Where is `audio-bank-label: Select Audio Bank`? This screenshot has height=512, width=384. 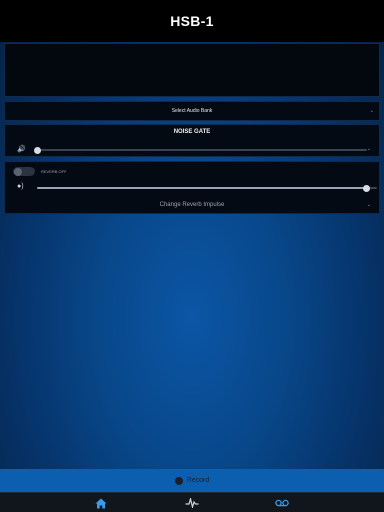
audio-bank-label: Select Audio Bank is located at coordinates (192, 111).